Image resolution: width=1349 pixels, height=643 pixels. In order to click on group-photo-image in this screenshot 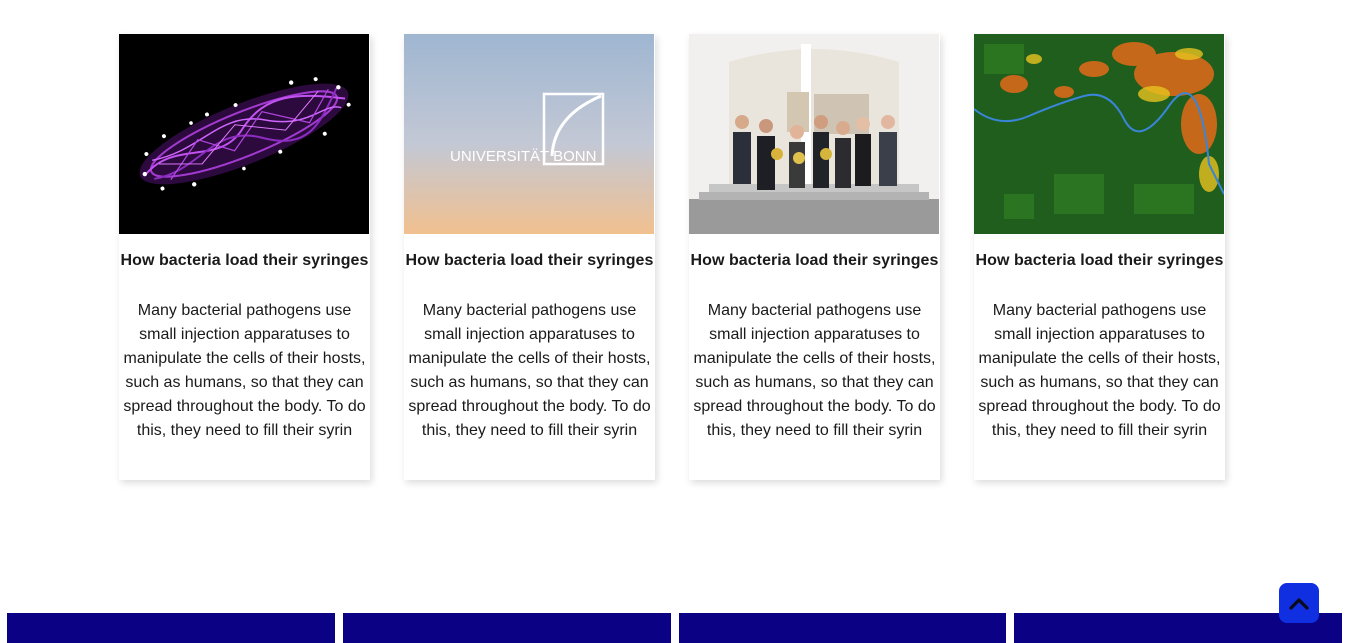, I will do `click(814, 134)`.